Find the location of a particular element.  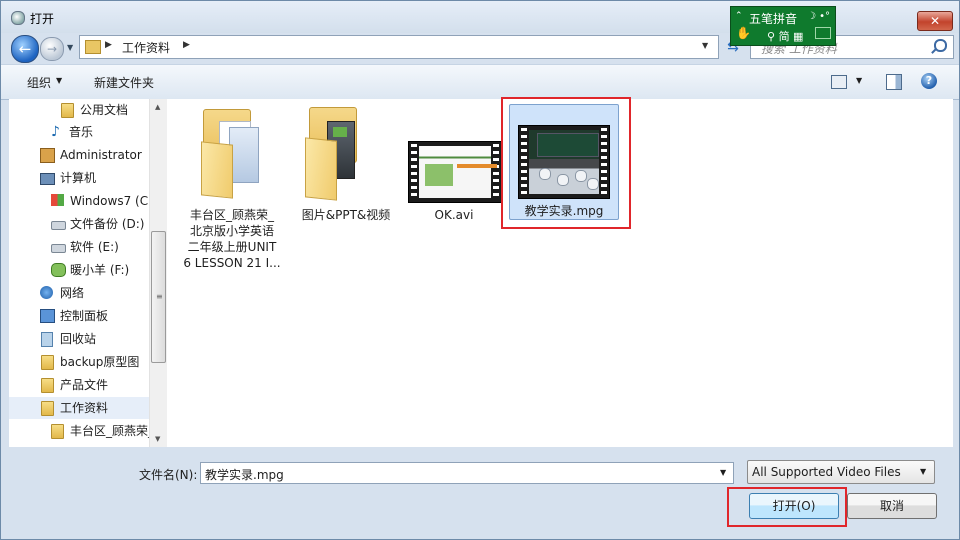

ime-keyboard-icon is located at coordinates (823, 33).